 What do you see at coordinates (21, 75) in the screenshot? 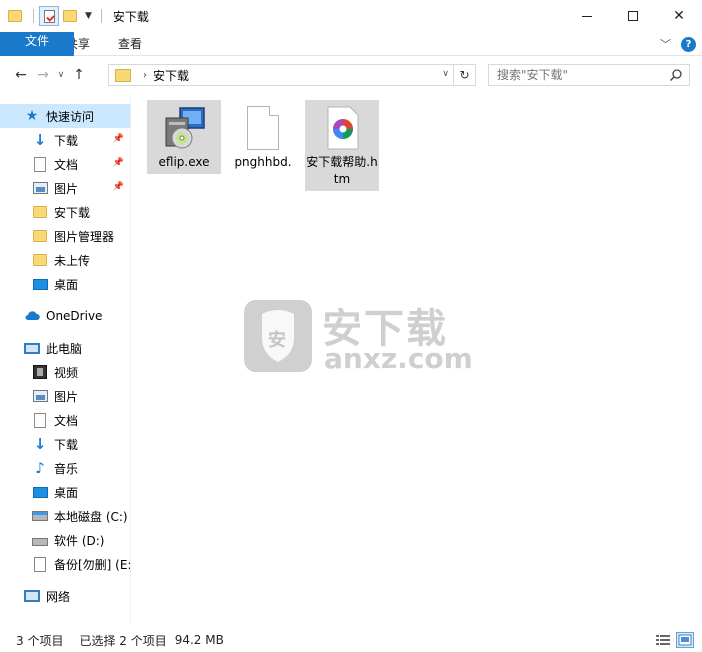
I see `back-arrow-icon: ←` at bounding box center [21, 75].